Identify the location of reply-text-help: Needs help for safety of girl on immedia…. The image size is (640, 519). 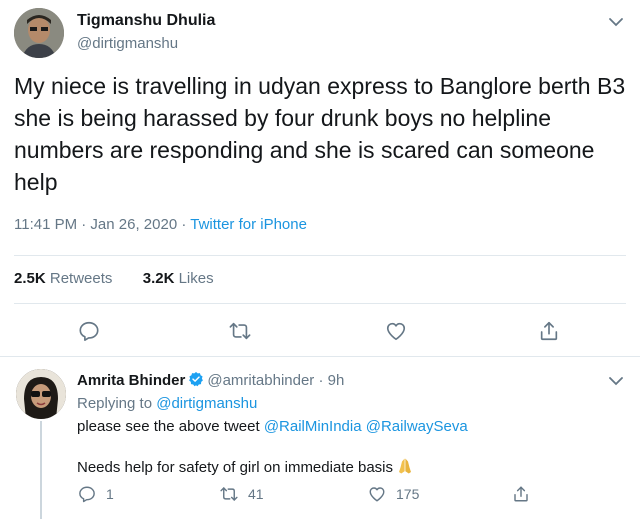
(235, 467).